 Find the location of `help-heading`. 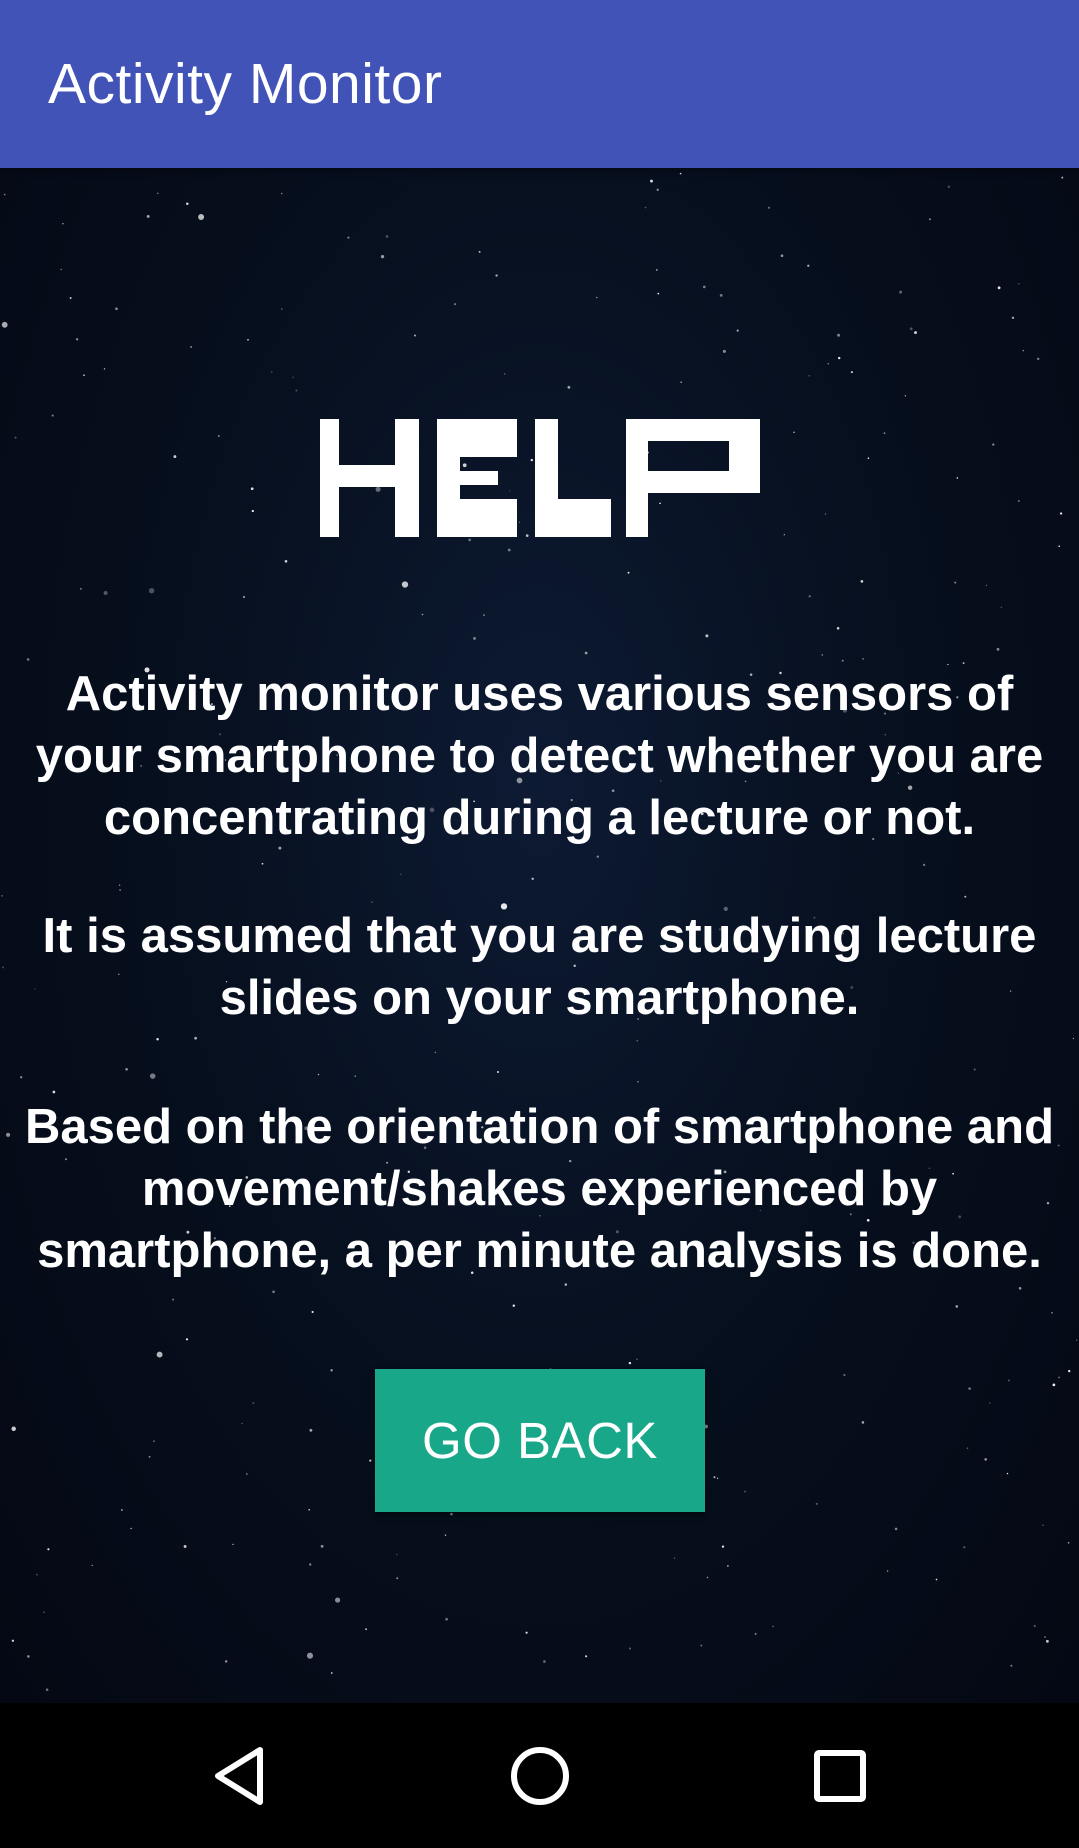

help-heading is located at coordinates (539, 478).